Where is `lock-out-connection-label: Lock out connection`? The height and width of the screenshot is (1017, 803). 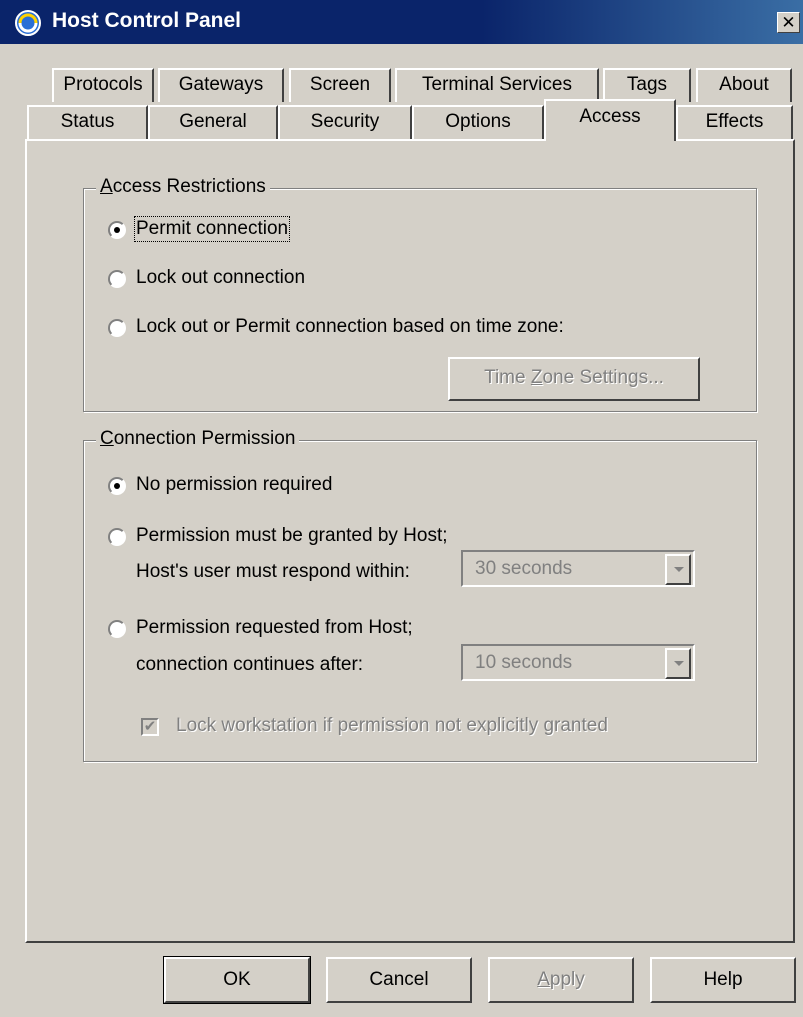
lock-out-connection-label: Lock out connection is located at coordinates (220, 278).